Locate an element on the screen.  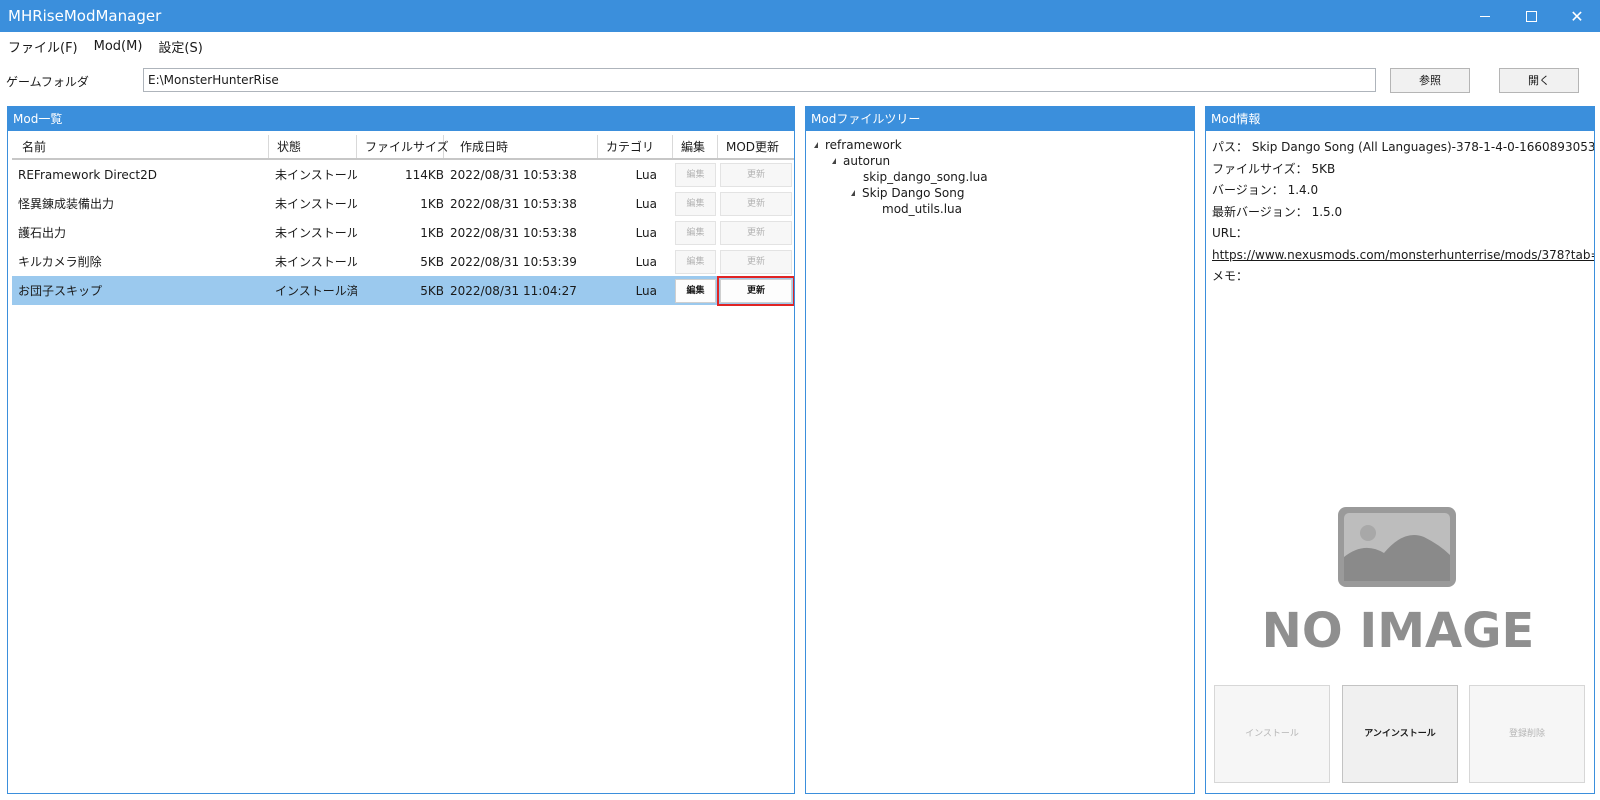
memo-label: メモ： is located at coordinates (1230, 276).